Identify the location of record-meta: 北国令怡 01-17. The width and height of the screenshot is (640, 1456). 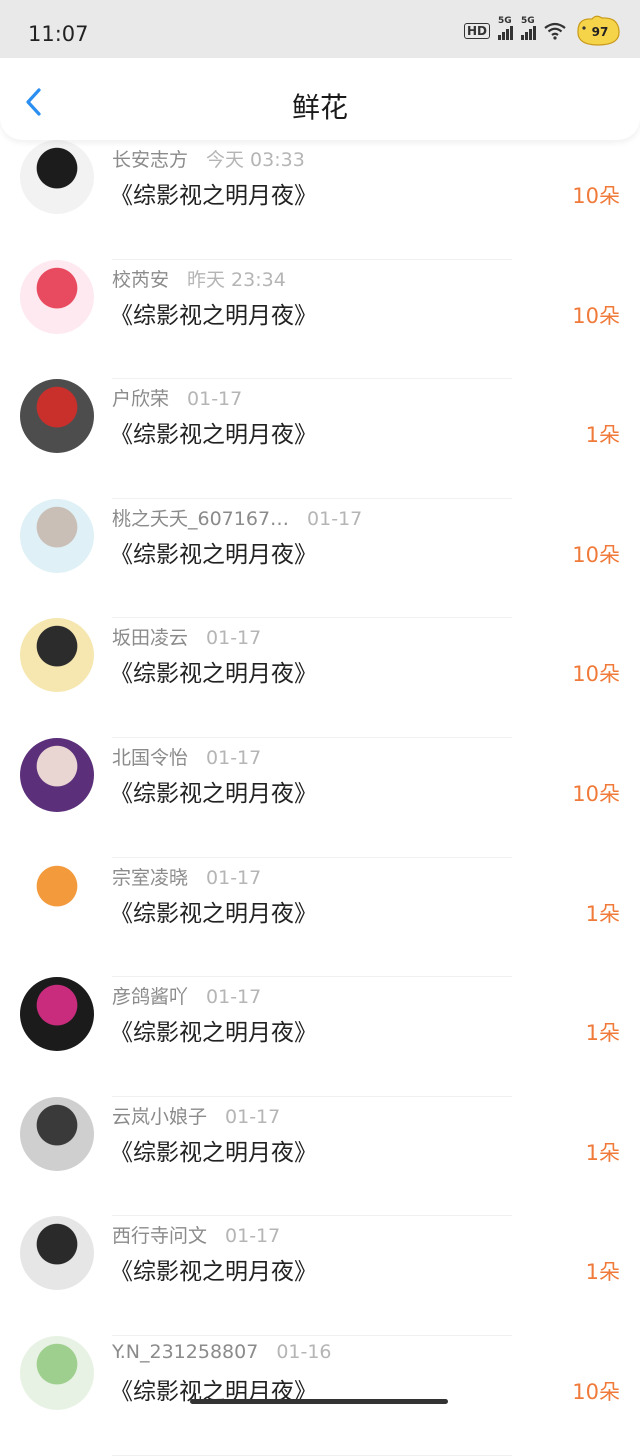
(186, 756).